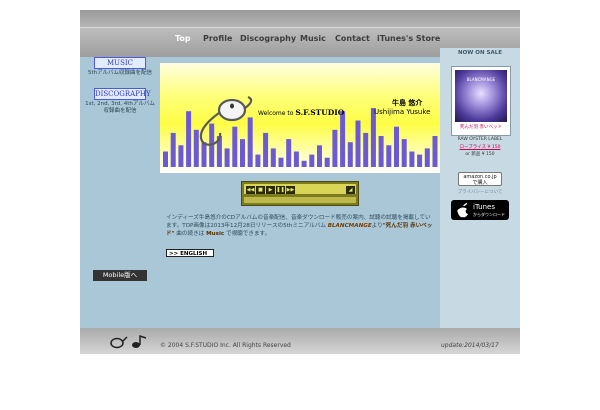 The image size is (600, 410). What do you see at coordinates (481, 96) in the screenshot?
I see `album-cover-image: BLANCMANGE` at bounding box center [481, 96].